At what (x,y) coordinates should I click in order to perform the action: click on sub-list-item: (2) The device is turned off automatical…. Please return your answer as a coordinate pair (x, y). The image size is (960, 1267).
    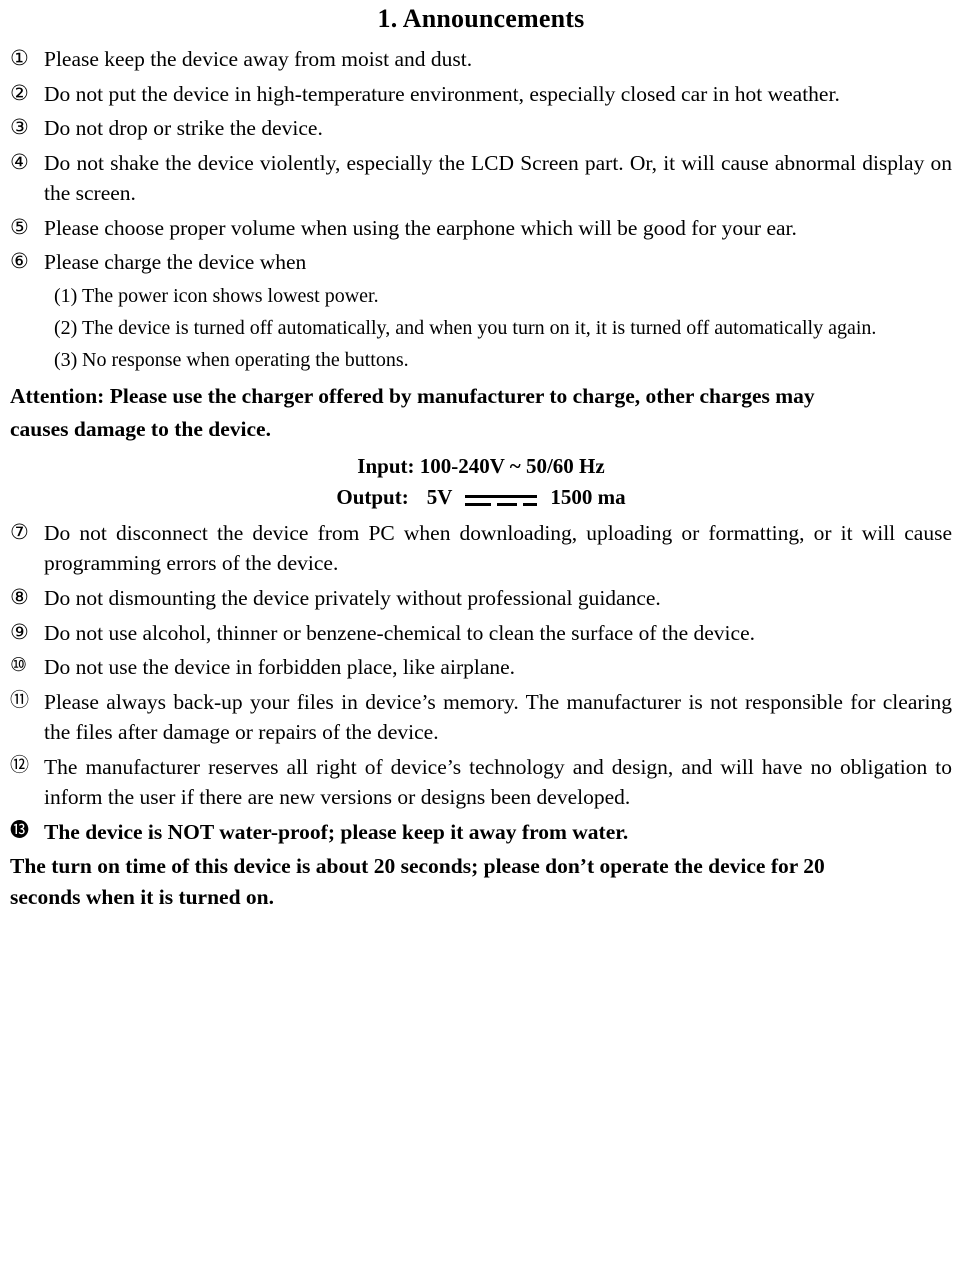
    Looking at the image, I should click on (481, 328).